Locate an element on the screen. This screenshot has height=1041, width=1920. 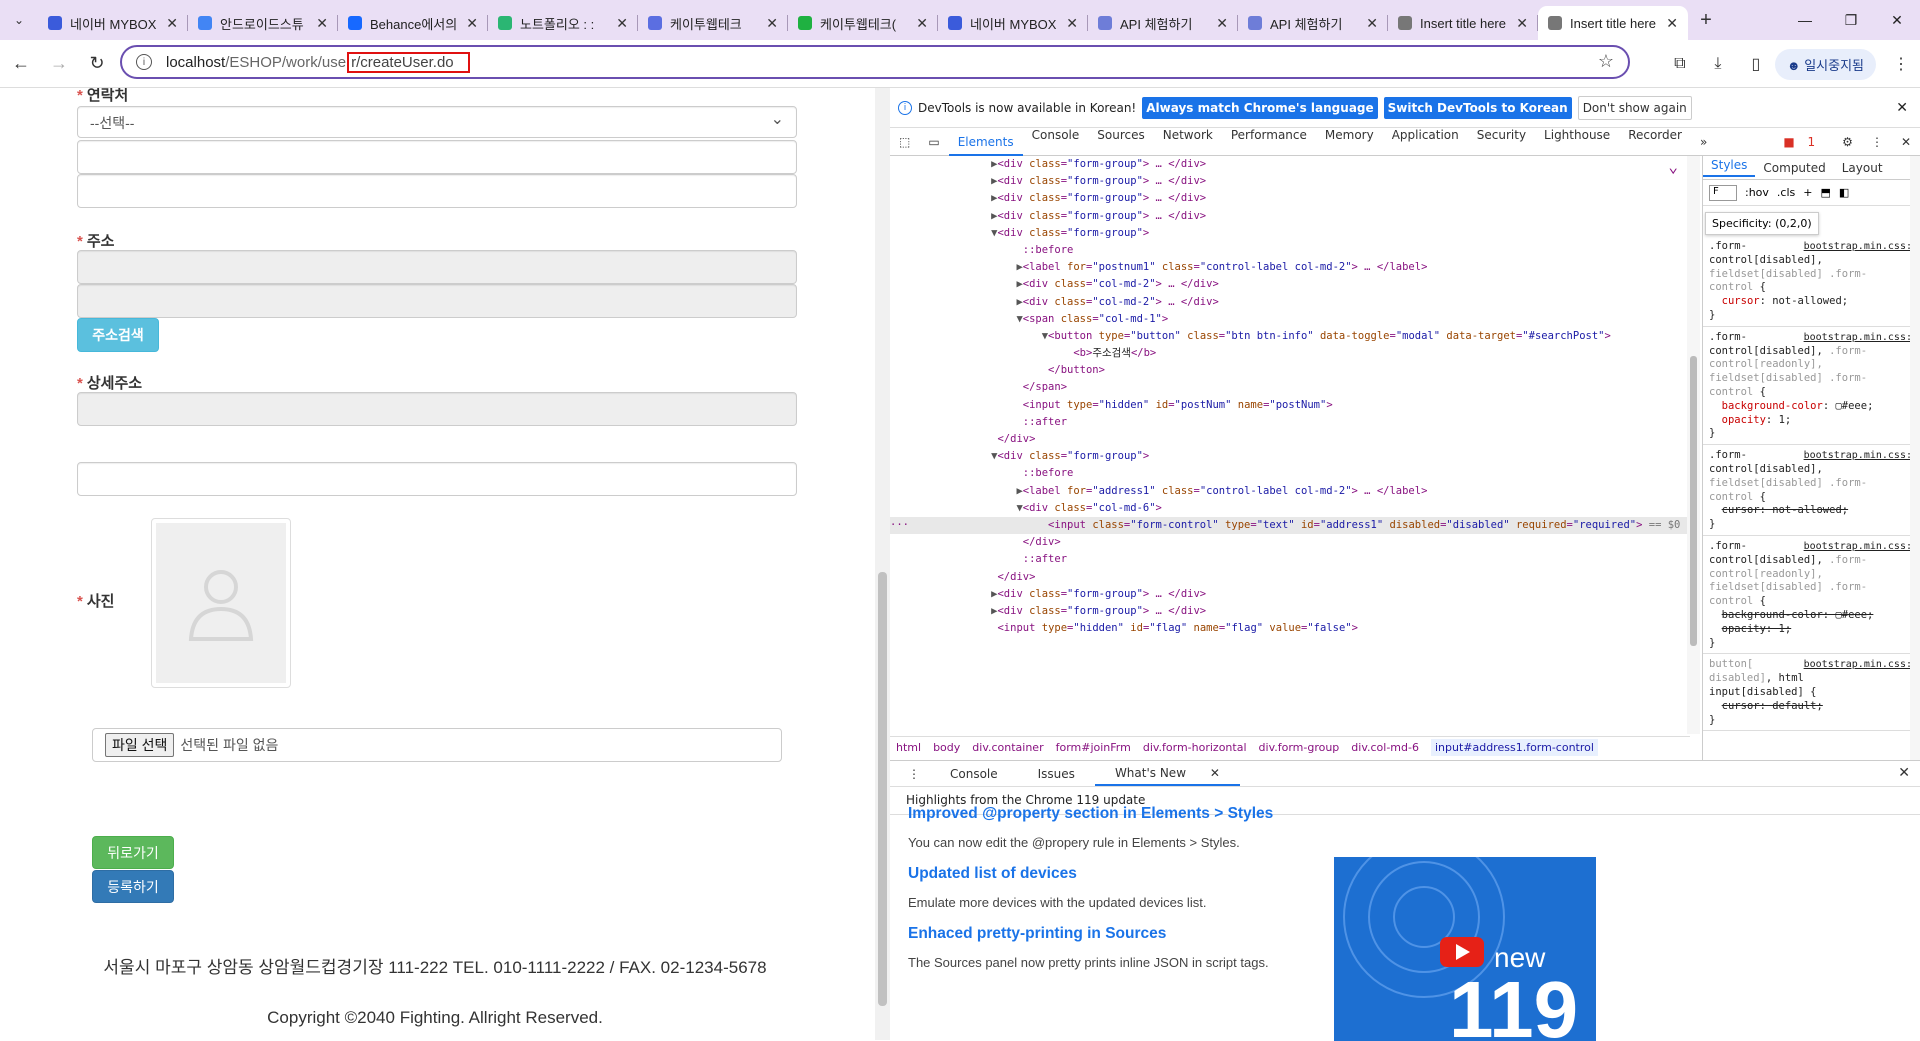
styles-tab: Styles is located at coordinates (1729, 167).